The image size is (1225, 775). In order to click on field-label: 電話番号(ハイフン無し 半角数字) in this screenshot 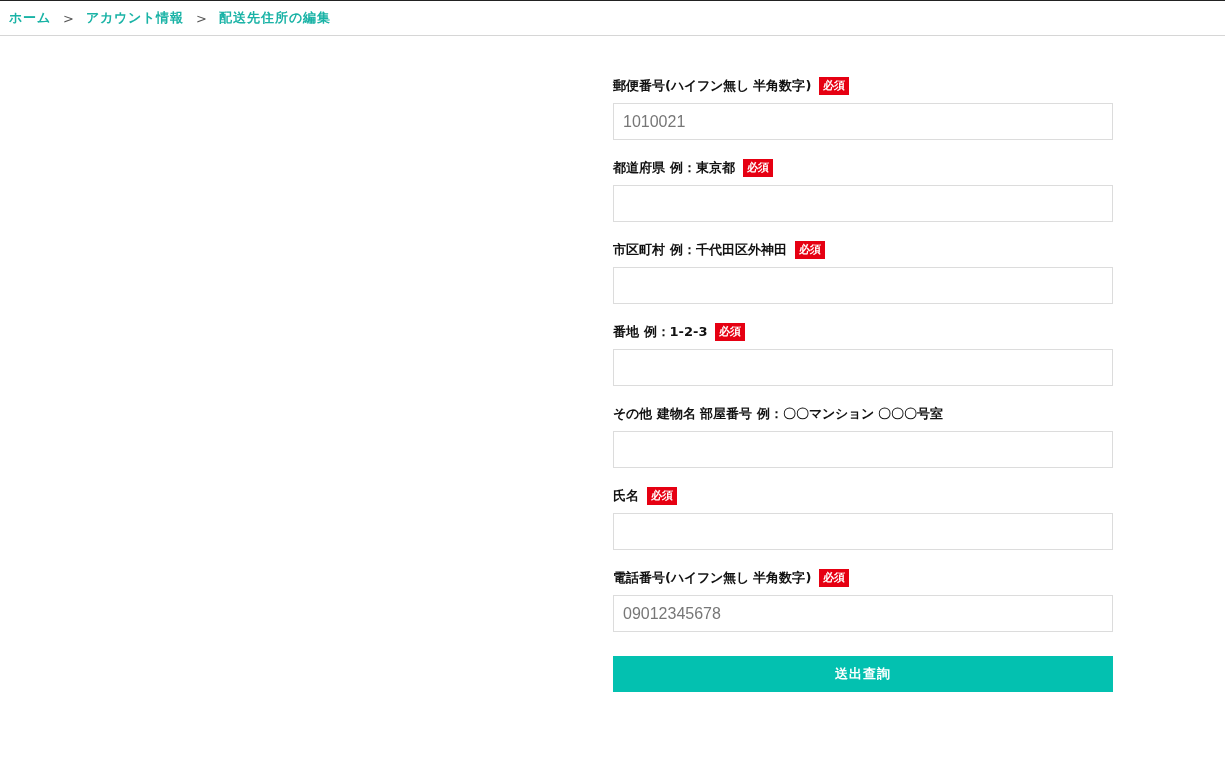, I will do `click(712, 578)`.